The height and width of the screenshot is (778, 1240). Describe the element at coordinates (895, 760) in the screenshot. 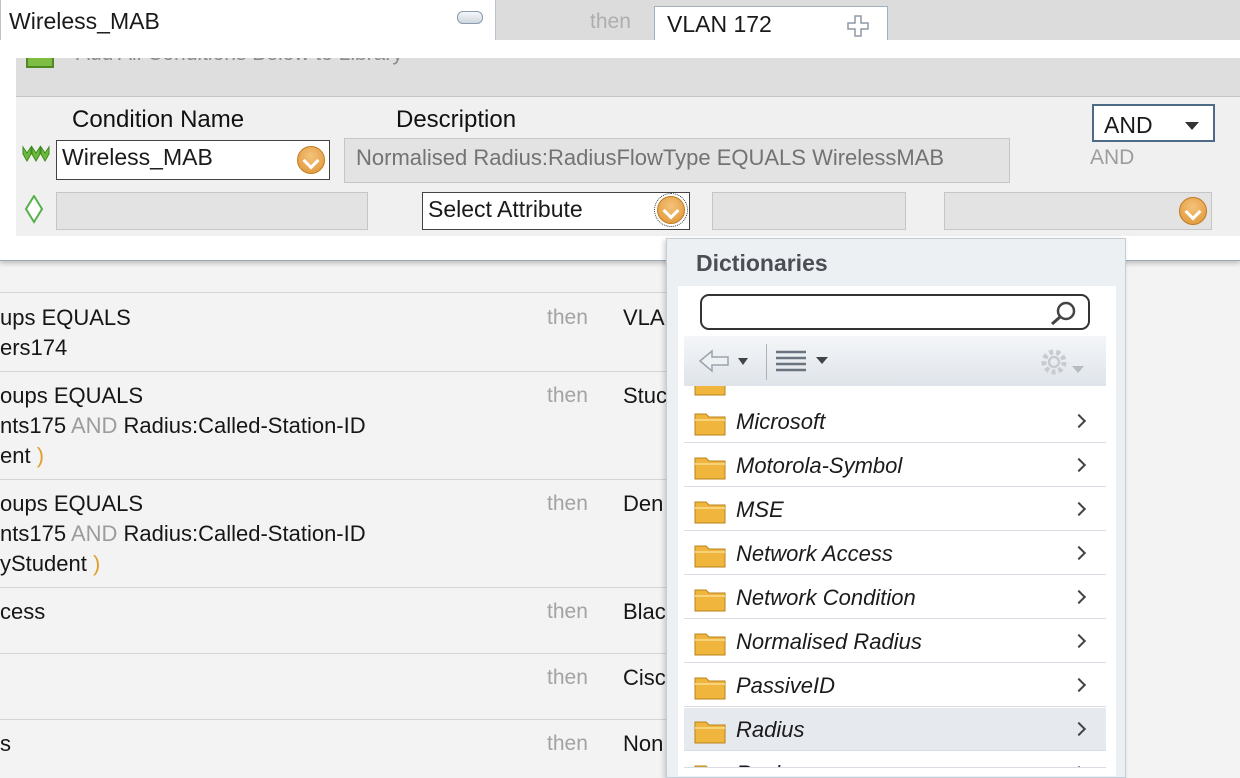

I see `dictionary-item: Ruckus` at that location.